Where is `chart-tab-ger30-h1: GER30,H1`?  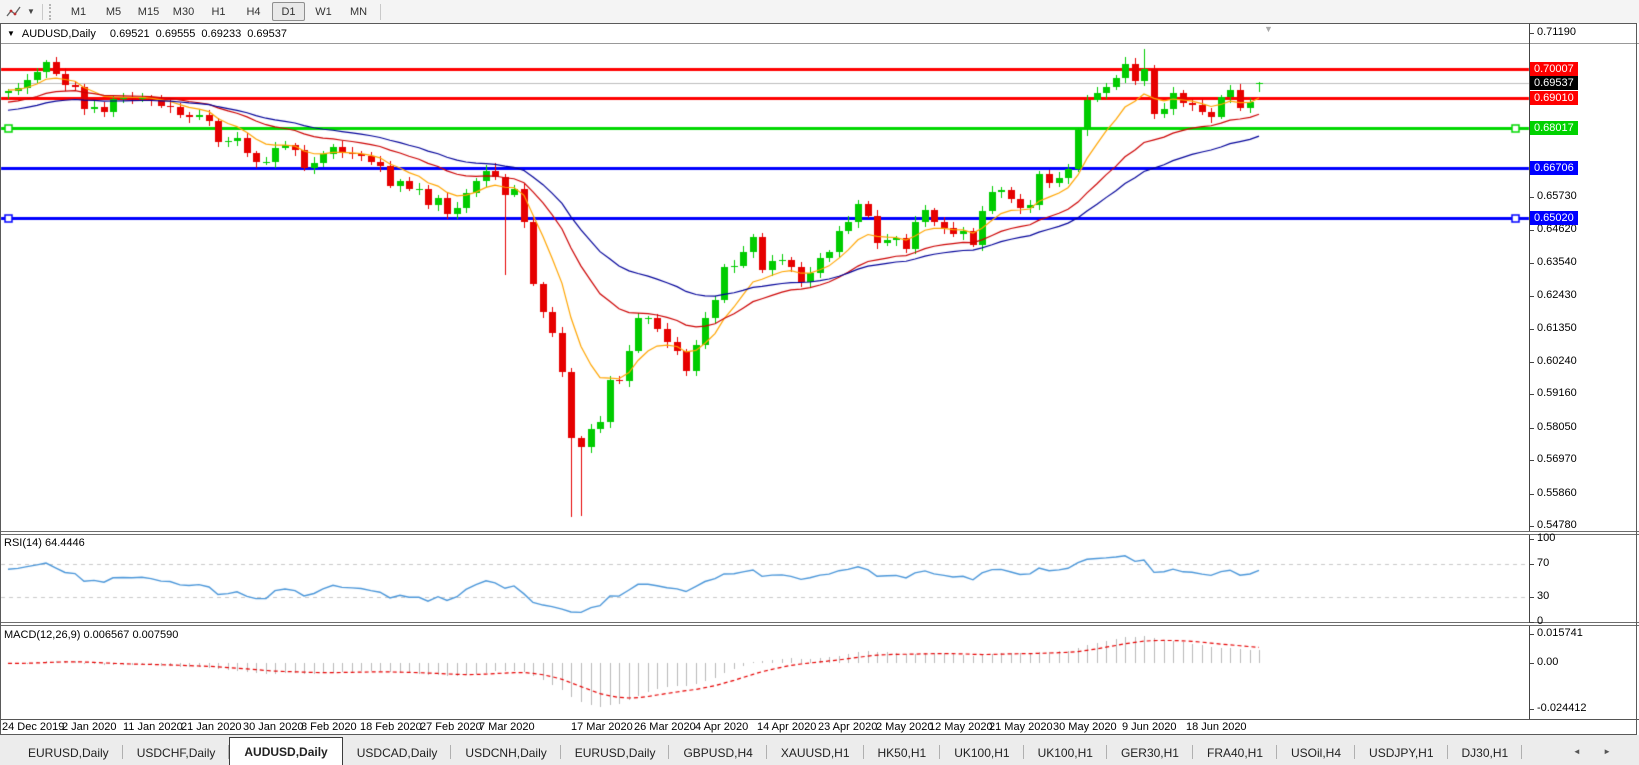
chart-tab-ger30-h1: GER30,H1 is located at coordinates (1150, 752).